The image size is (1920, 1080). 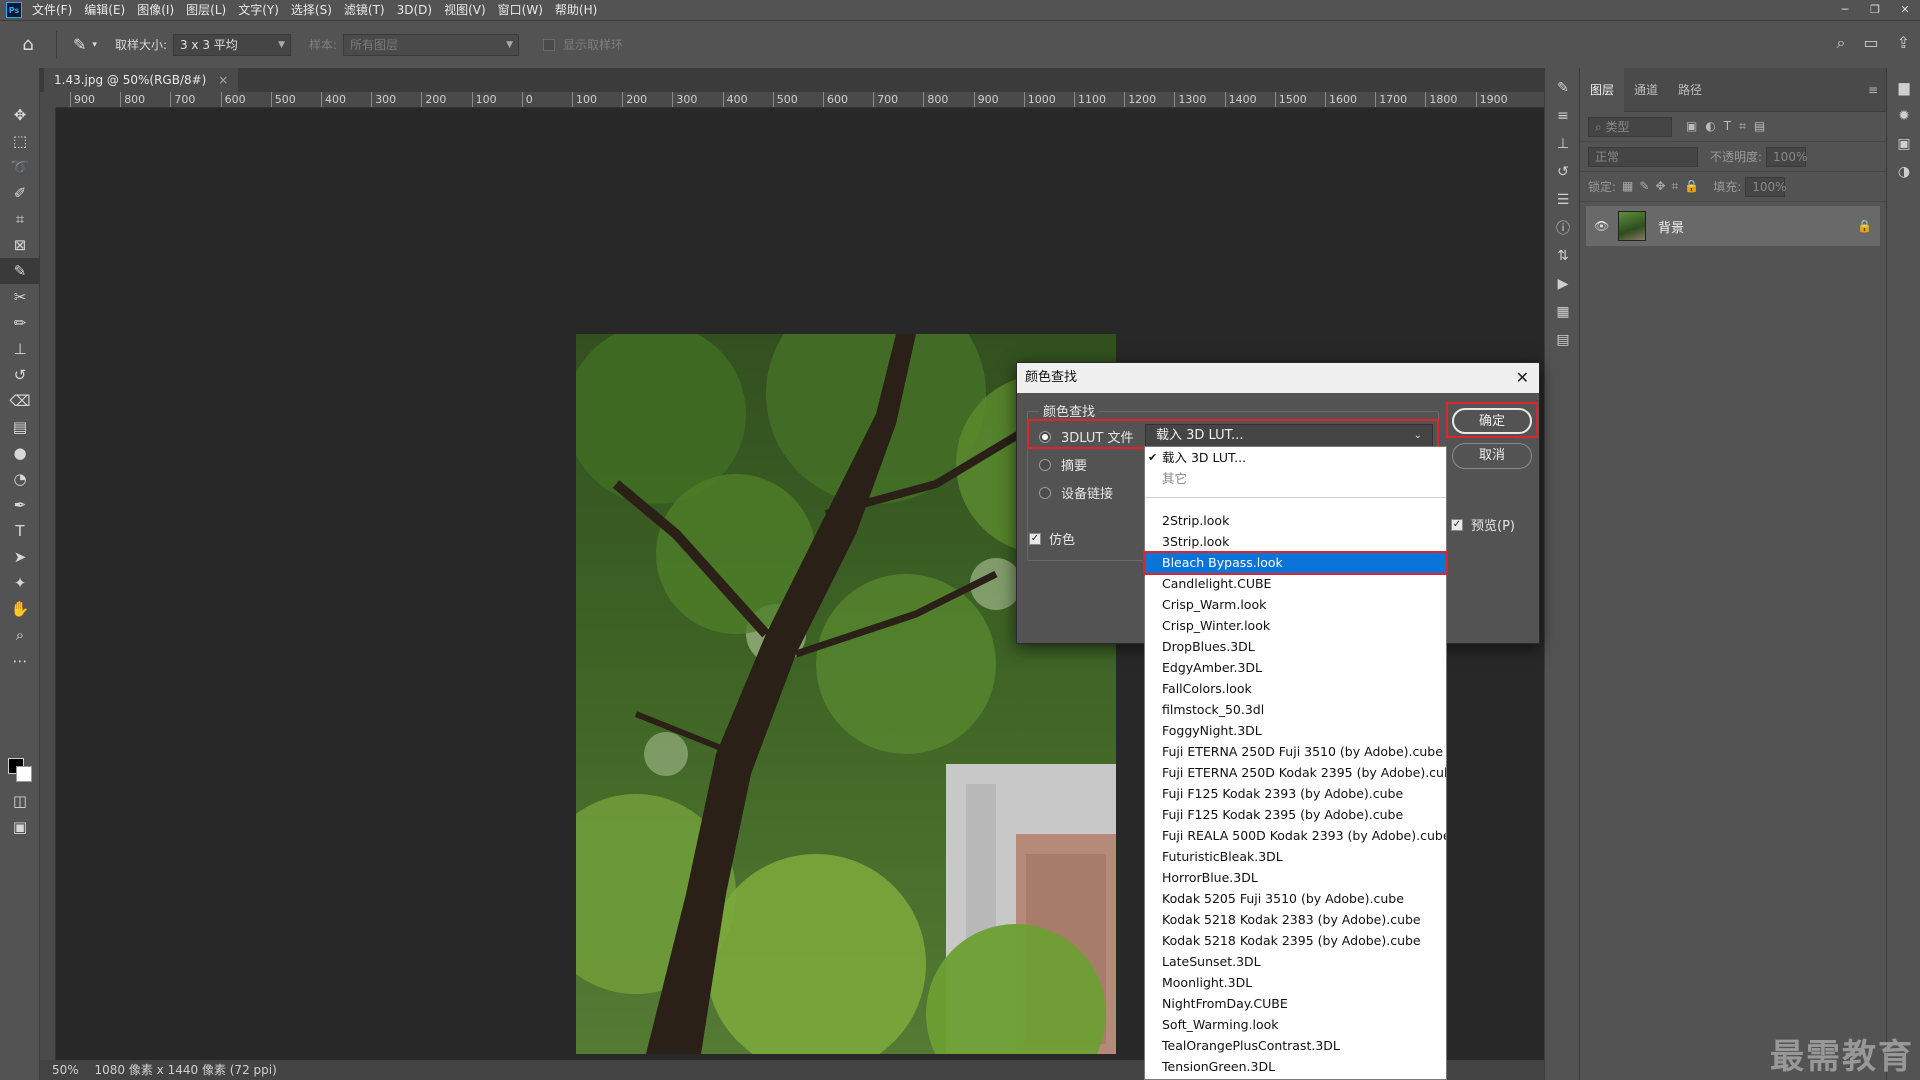 I want to click on lut-item: Soft_Warming.look, so click(x=1295, y=1024).